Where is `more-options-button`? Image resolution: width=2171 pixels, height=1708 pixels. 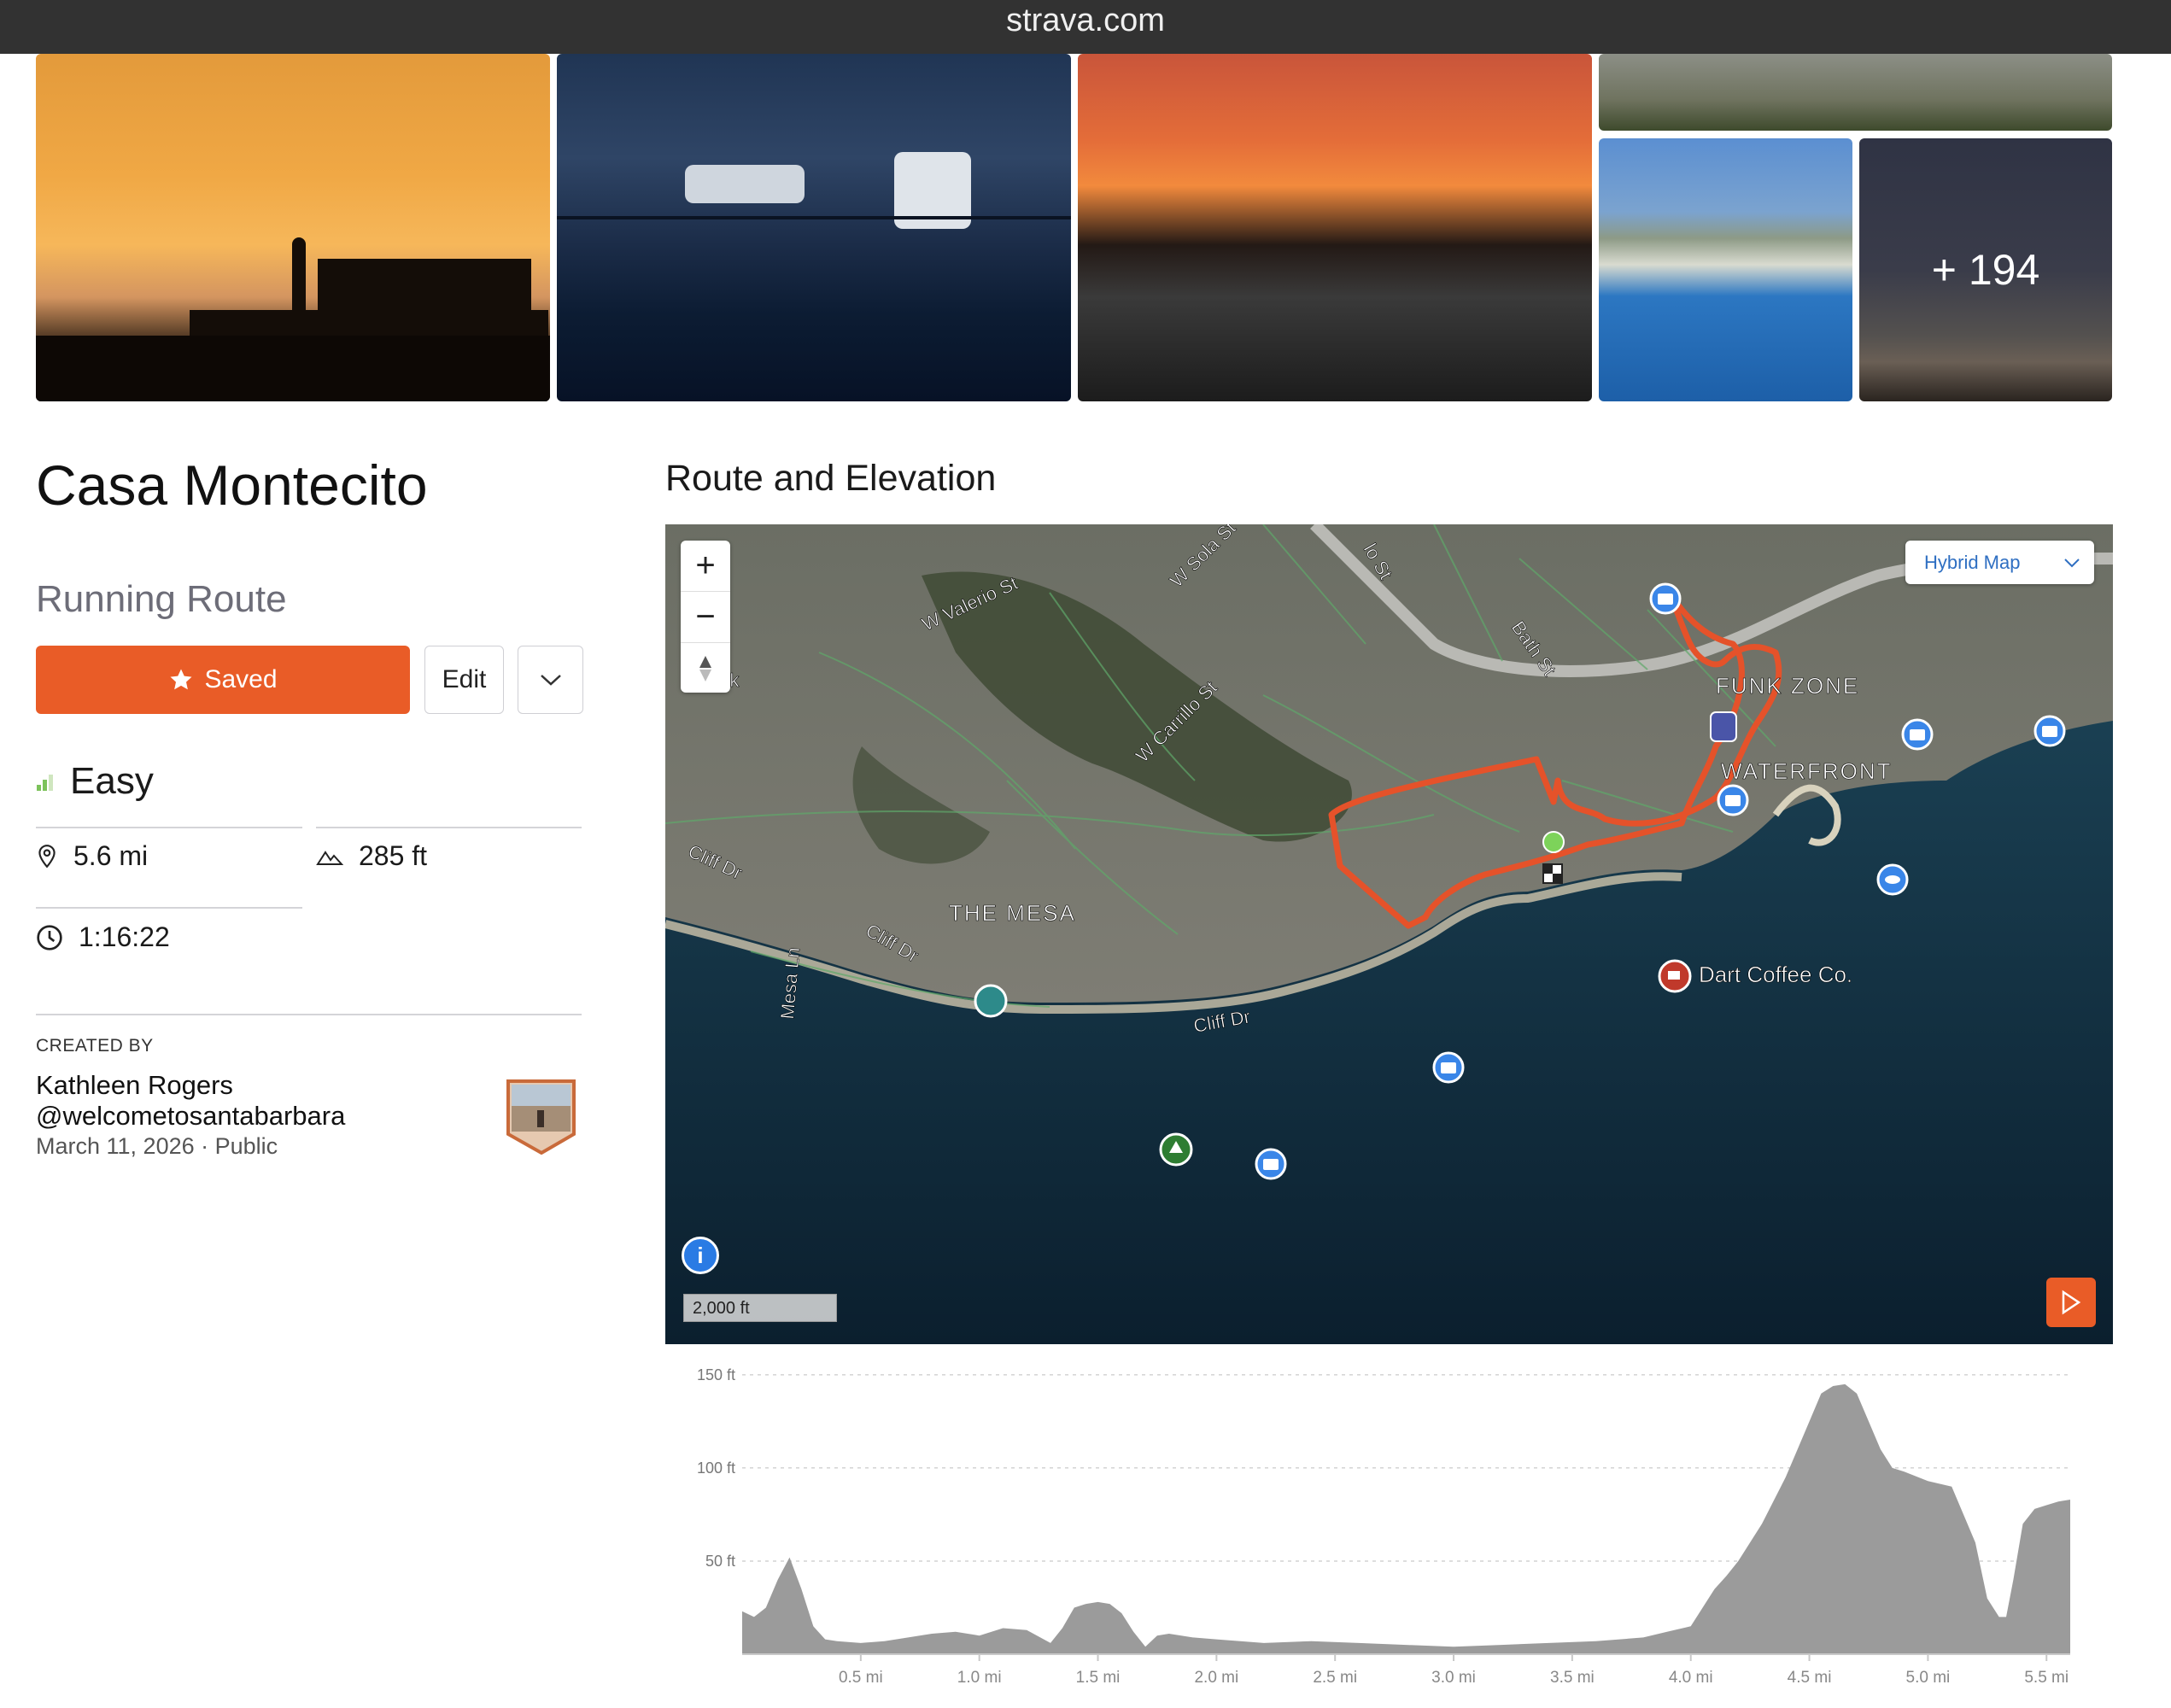
more-options-button is located at coordinates (550, 680).